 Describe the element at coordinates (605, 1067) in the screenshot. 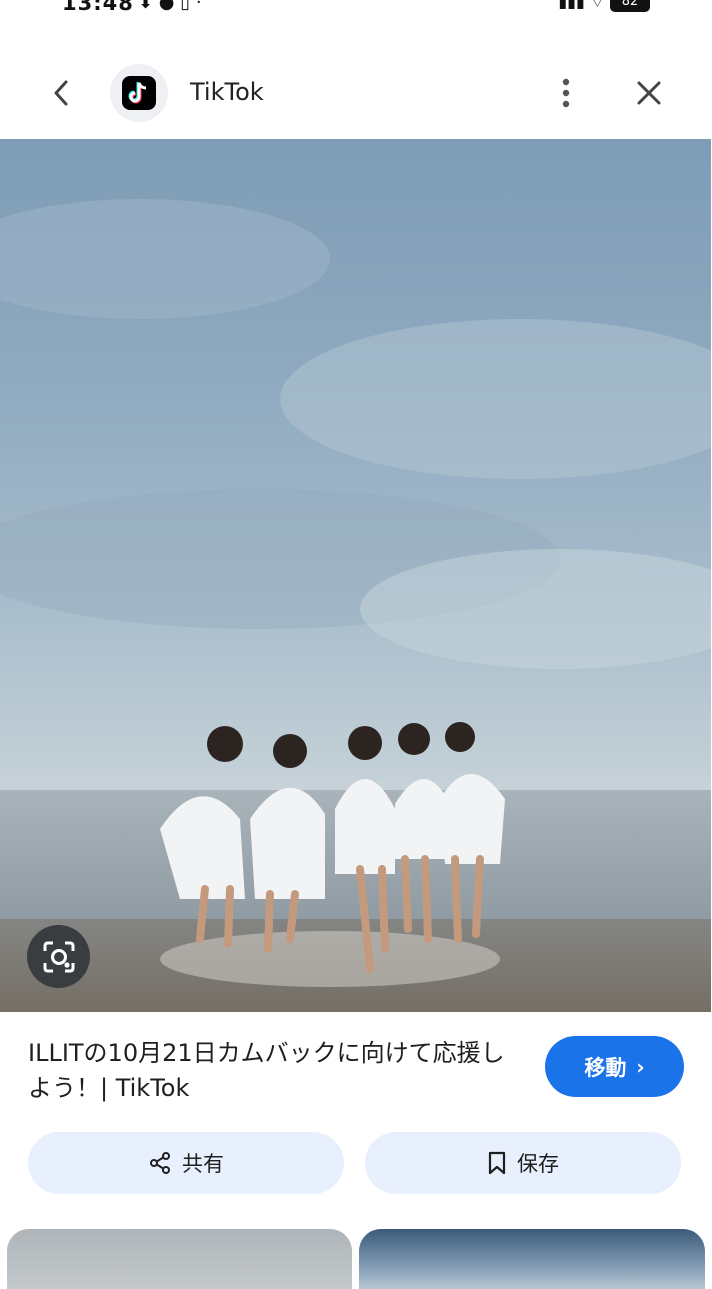

I see `visit-label: 移動` at that location.